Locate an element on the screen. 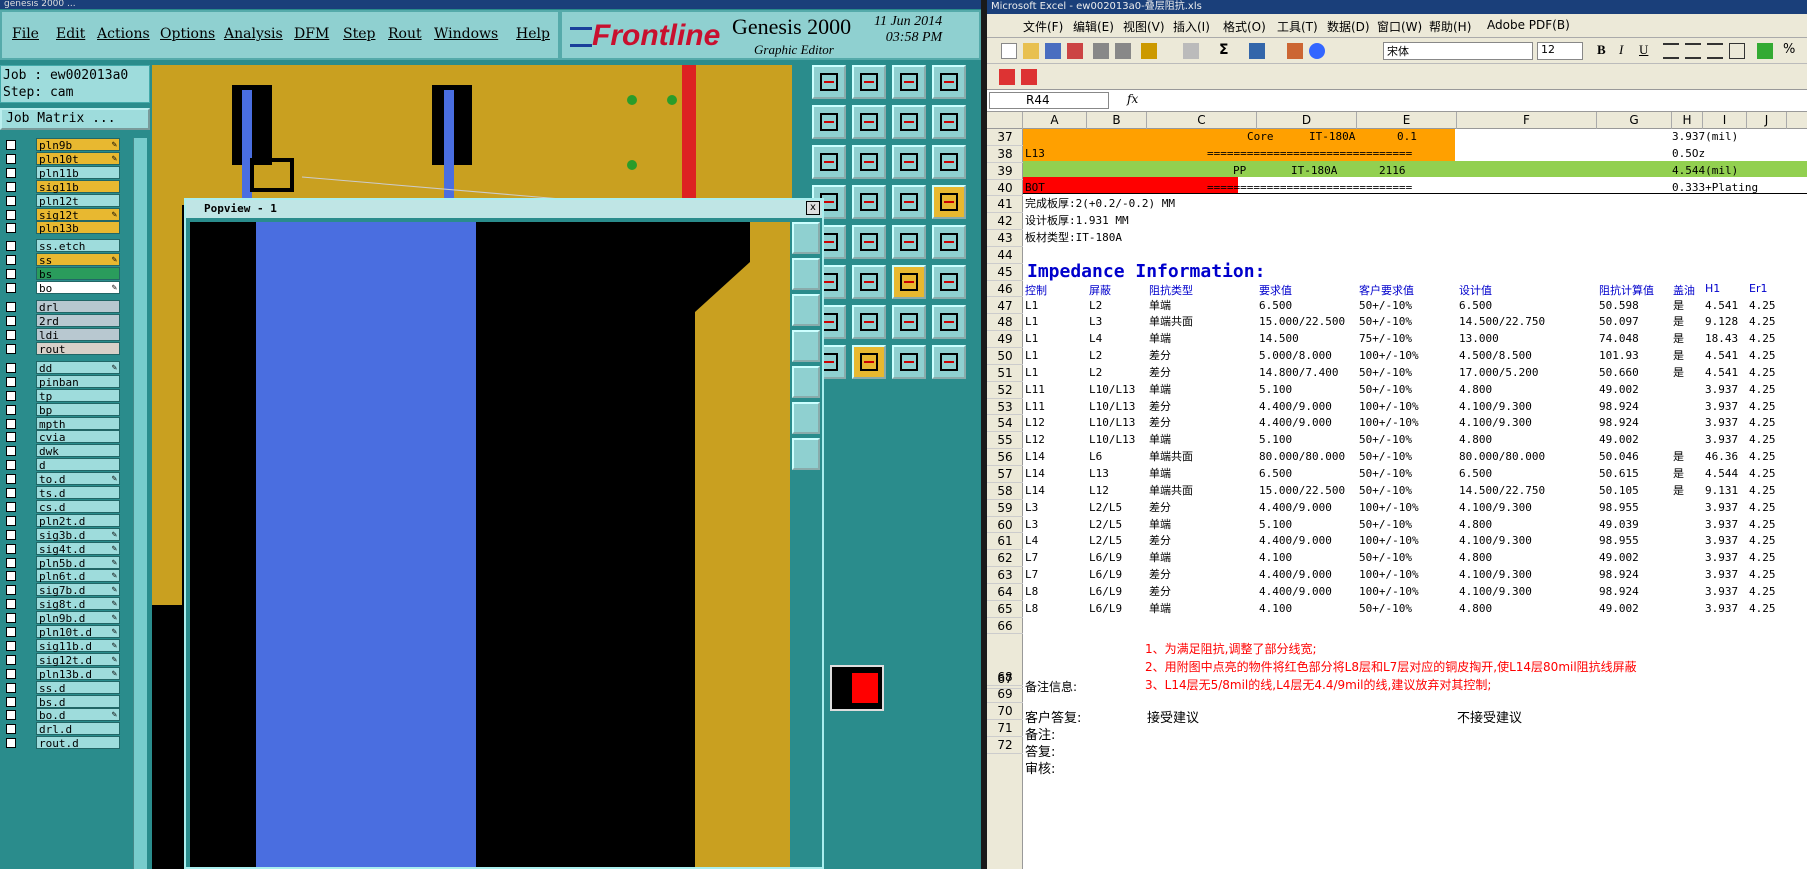  popview-close-button: x is located at coordinates (813, 208).